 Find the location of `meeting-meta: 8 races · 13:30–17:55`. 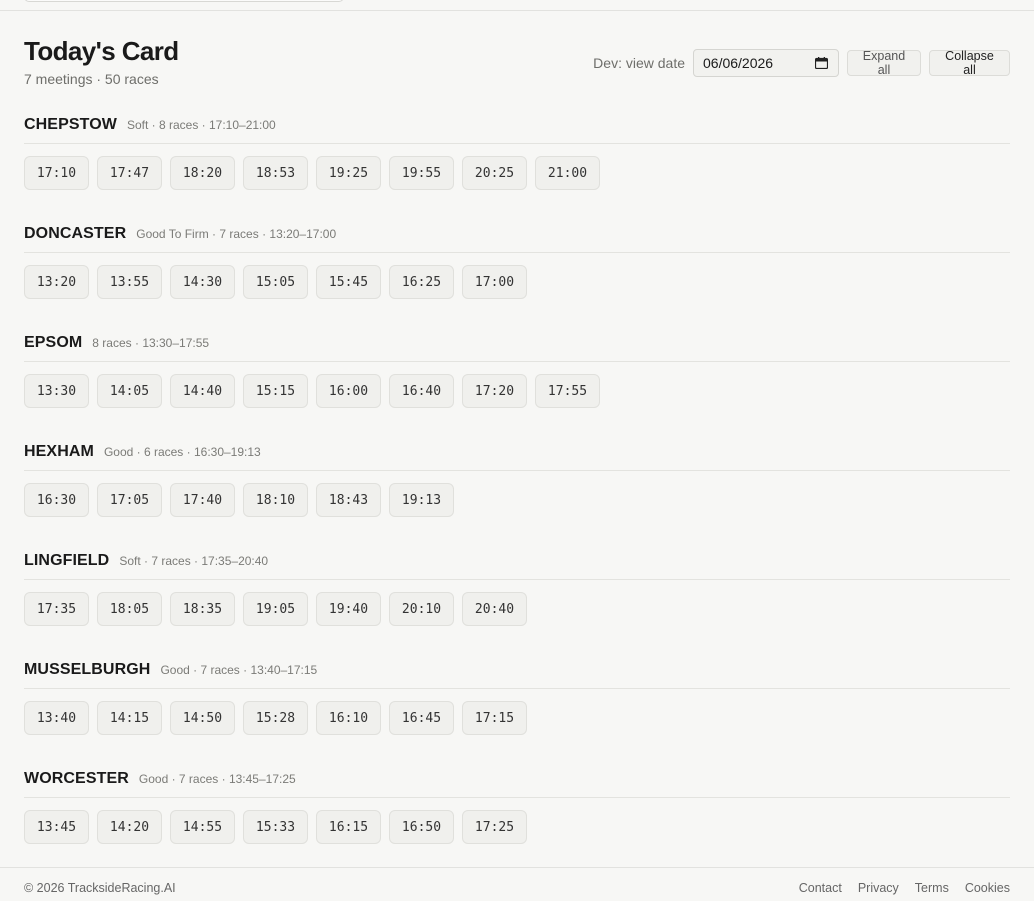

meeting-meta: 8 races · 13:30–17:55 is located at coordinates (151, 343).